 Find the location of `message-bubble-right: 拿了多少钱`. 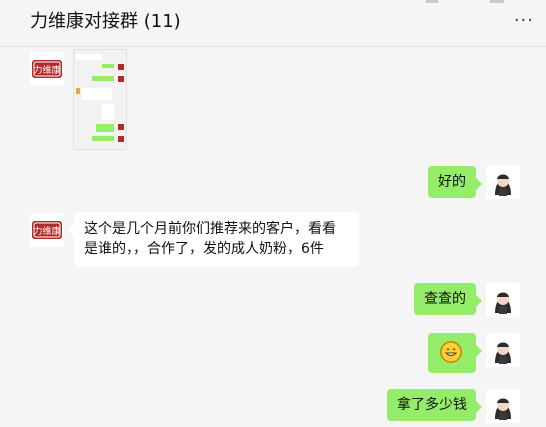

message-bubble-right: 拿了多少钱 is located at coordinates (434, 405).